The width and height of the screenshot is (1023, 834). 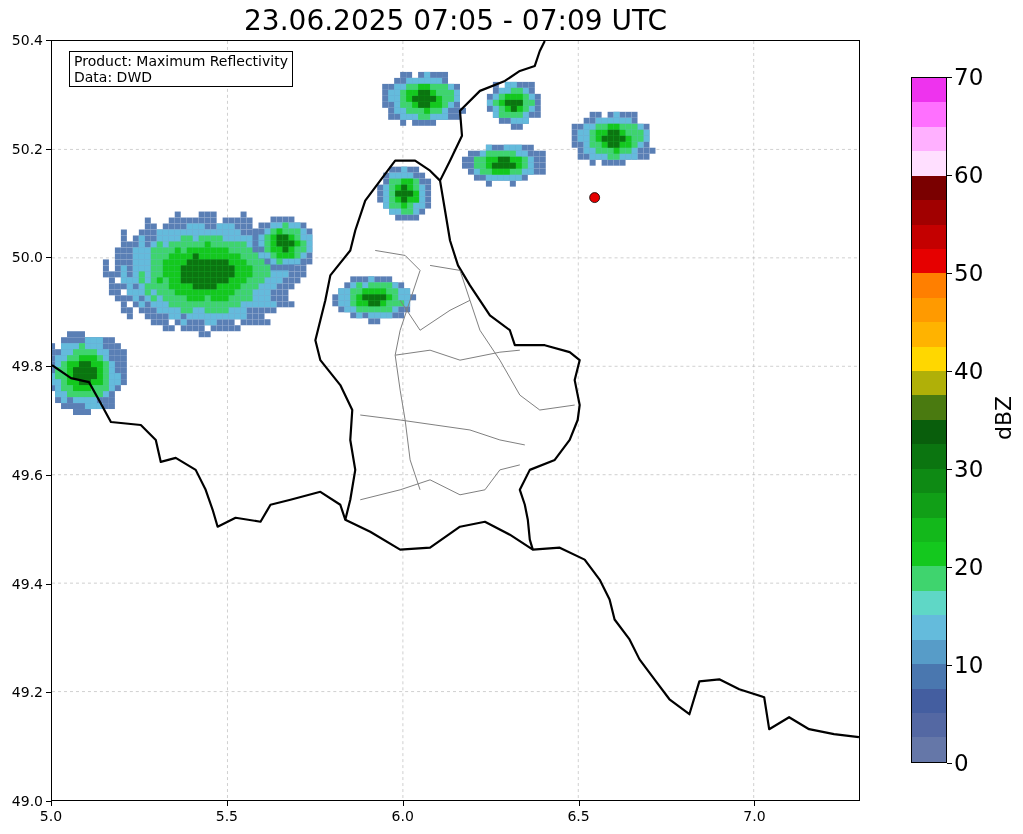 What do you see at coordinates (26, 148) in the screenshot?
I see `y-tick-label: 50.2` at bounding box center [26, 148].